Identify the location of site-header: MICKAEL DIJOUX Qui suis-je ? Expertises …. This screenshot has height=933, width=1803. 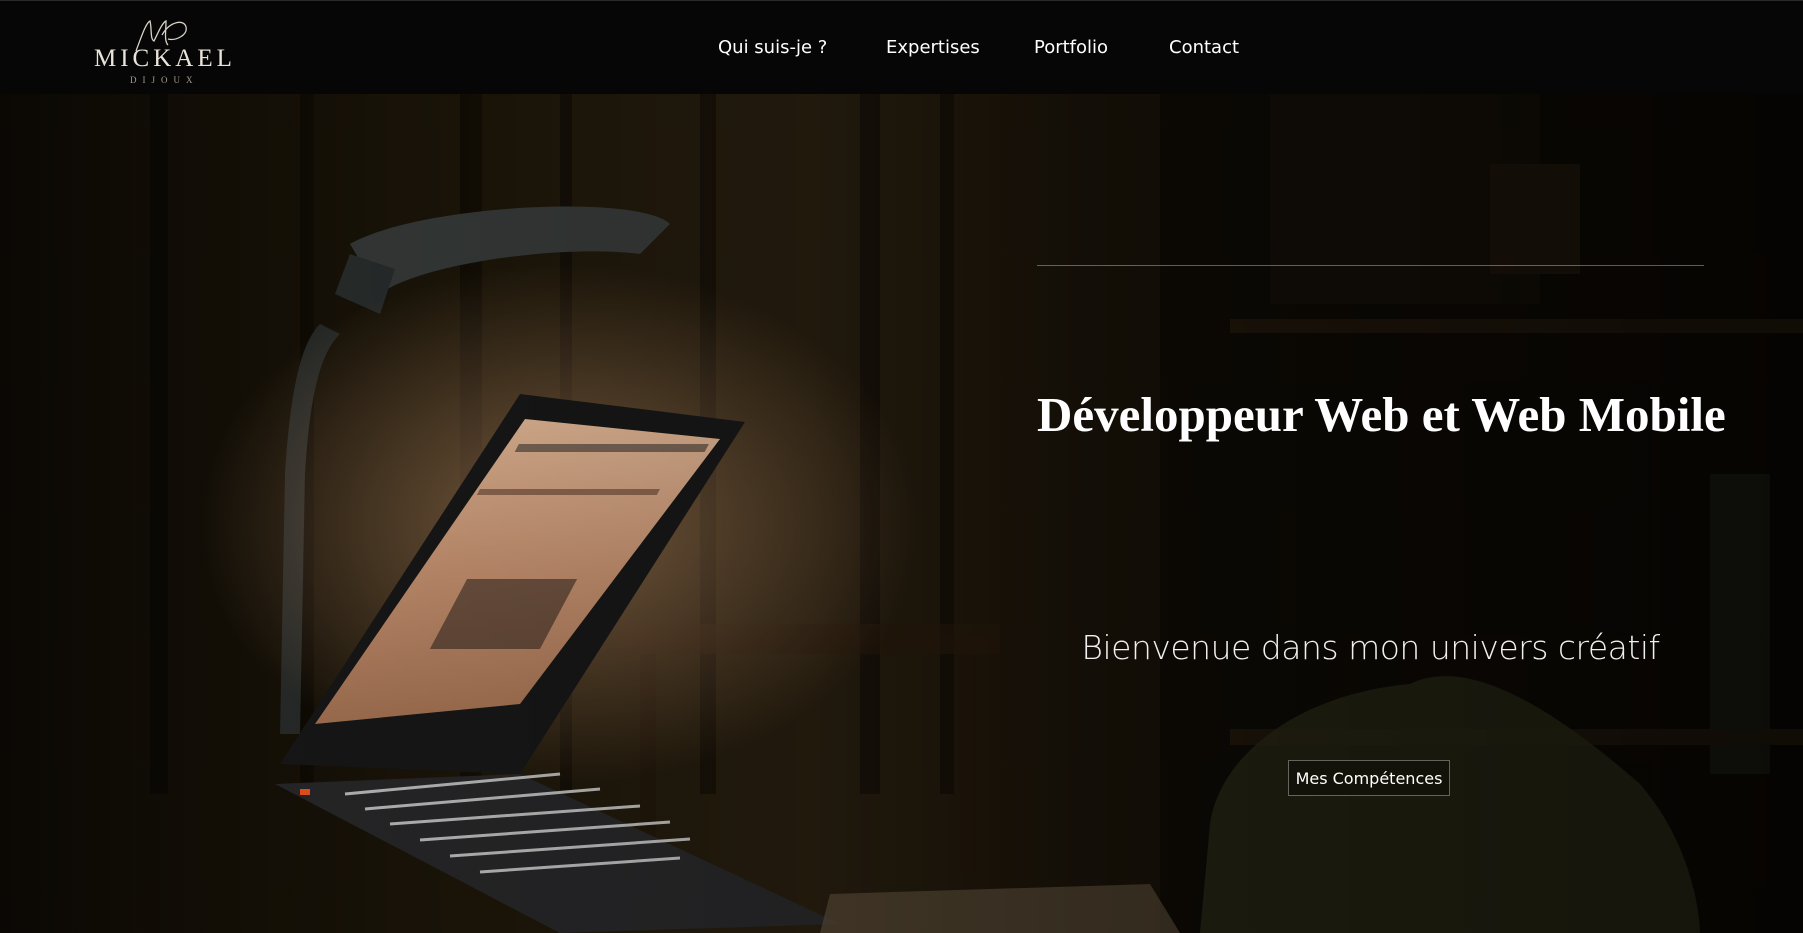
(901, 47).